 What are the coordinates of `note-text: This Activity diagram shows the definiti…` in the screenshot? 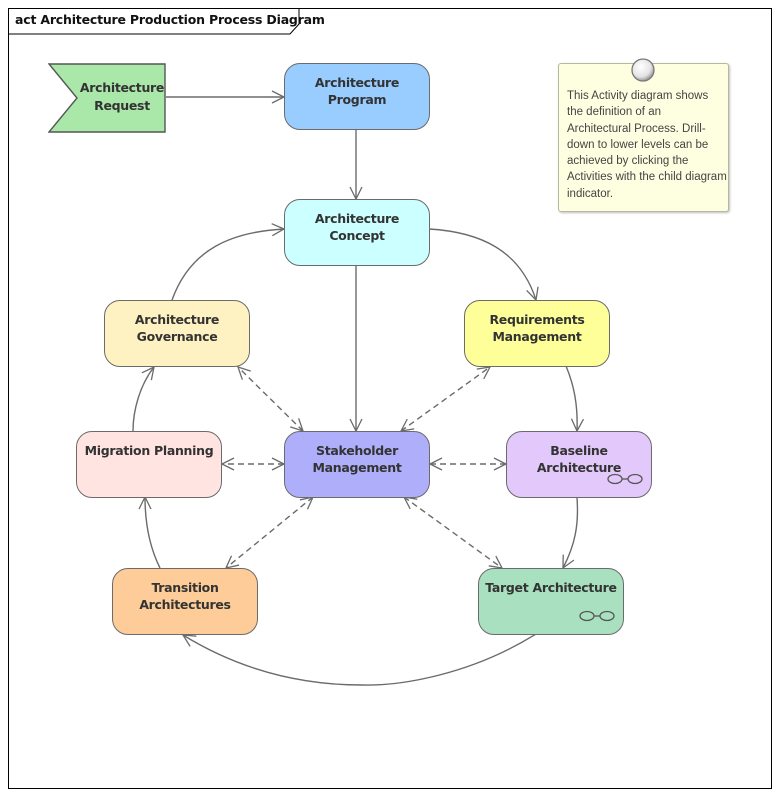 It's located at (647, 145).